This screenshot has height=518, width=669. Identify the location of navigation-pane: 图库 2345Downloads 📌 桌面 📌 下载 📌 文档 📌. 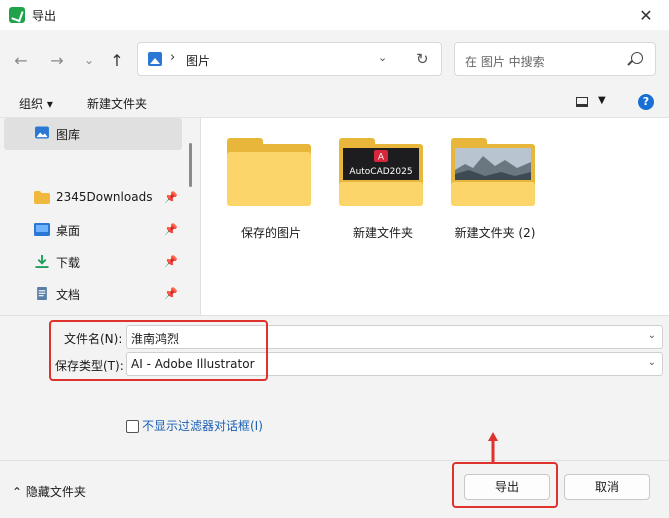
(100, 216).